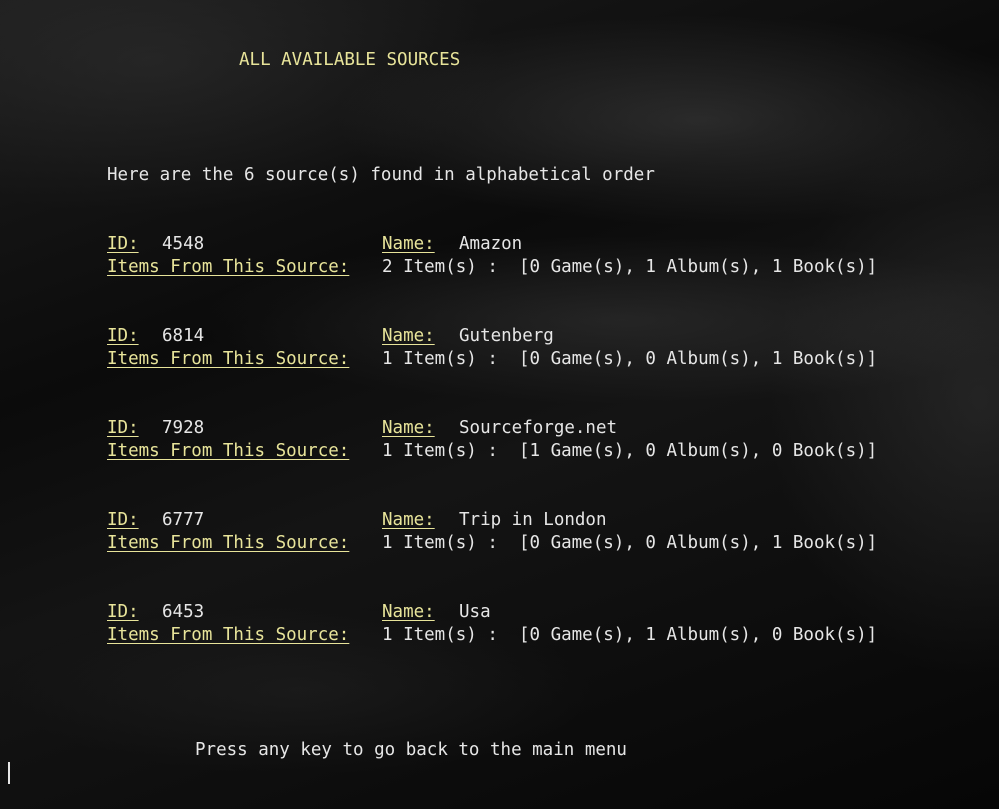 Image resolution: width=999 pixels, height=809 pixels. What do you see at coordinates (183, 336) in the screenshot?
I see `source-id-value: 6814` at bounding box center [183, 336].